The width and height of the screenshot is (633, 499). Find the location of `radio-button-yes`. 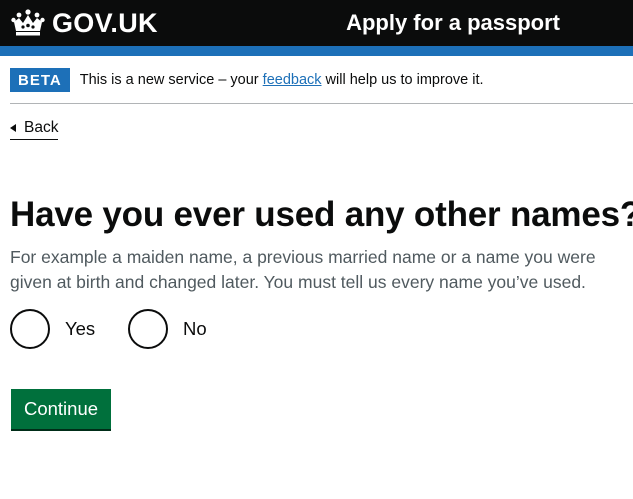

radio-button-yes is located at coordinates (30, 329).